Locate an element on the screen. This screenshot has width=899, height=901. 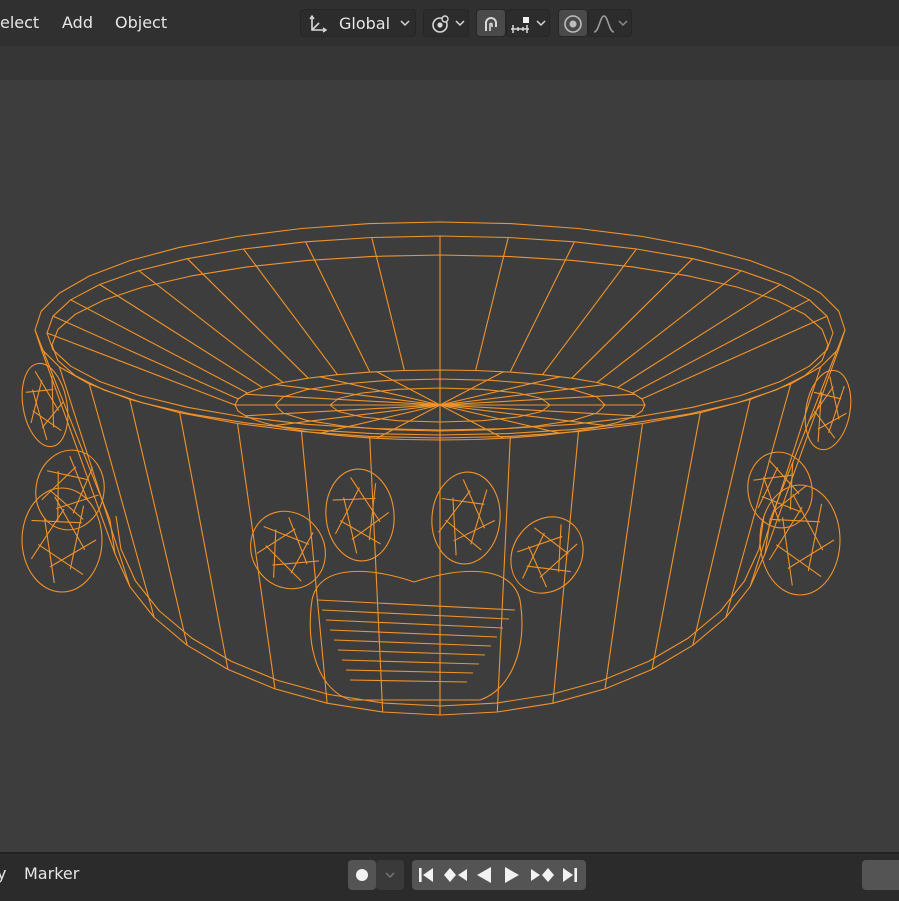
menu-add: Add is located at coordinates (77, 22).